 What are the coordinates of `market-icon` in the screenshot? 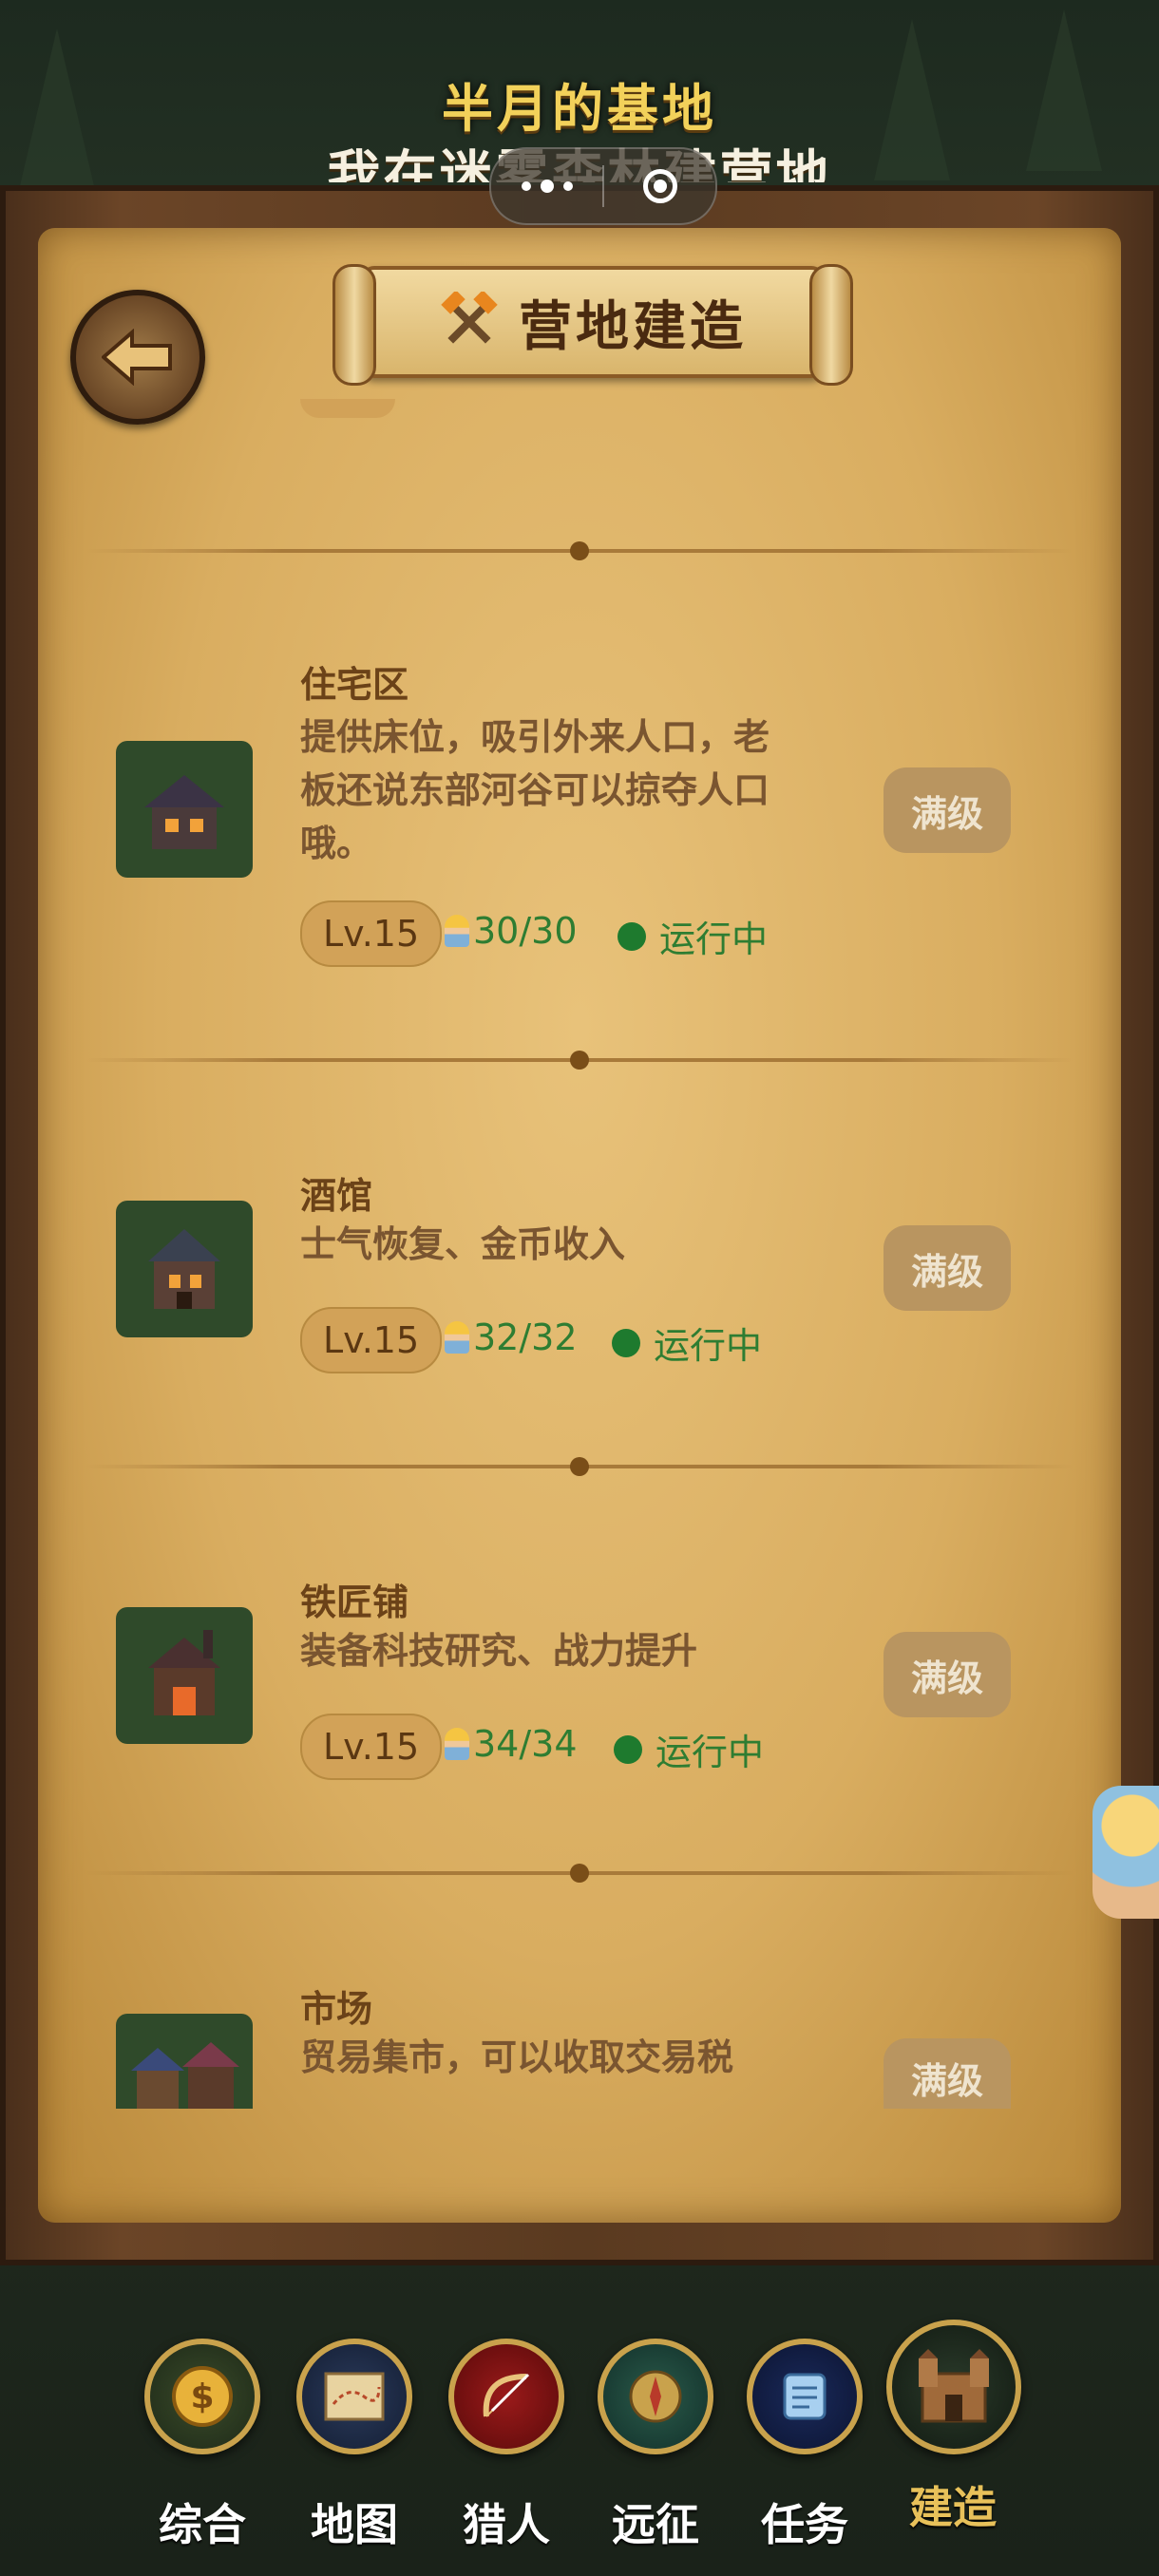 It's located at (185, 2075).